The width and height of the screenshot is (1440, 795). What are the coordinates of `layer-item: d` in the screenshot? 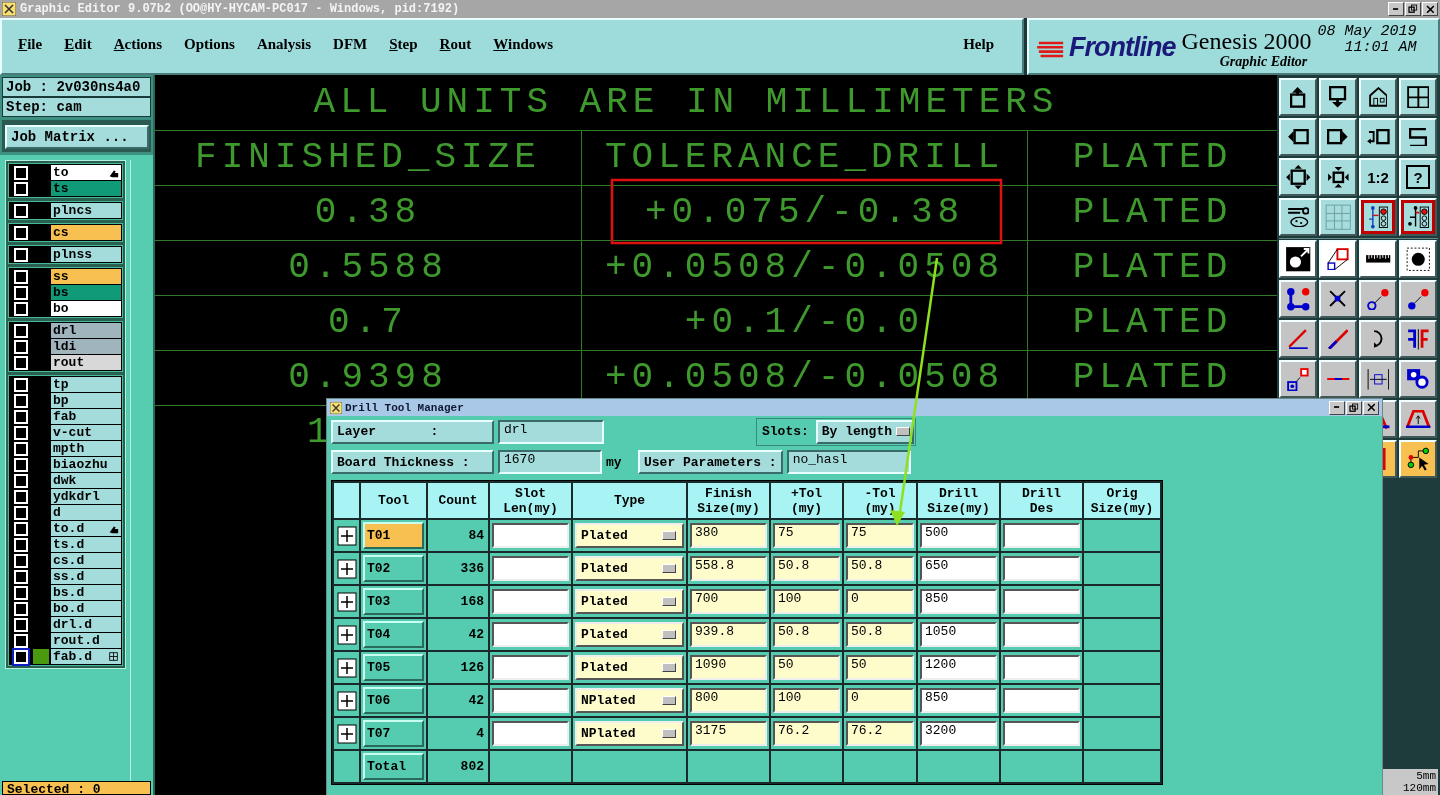 It's located at (86, 512).